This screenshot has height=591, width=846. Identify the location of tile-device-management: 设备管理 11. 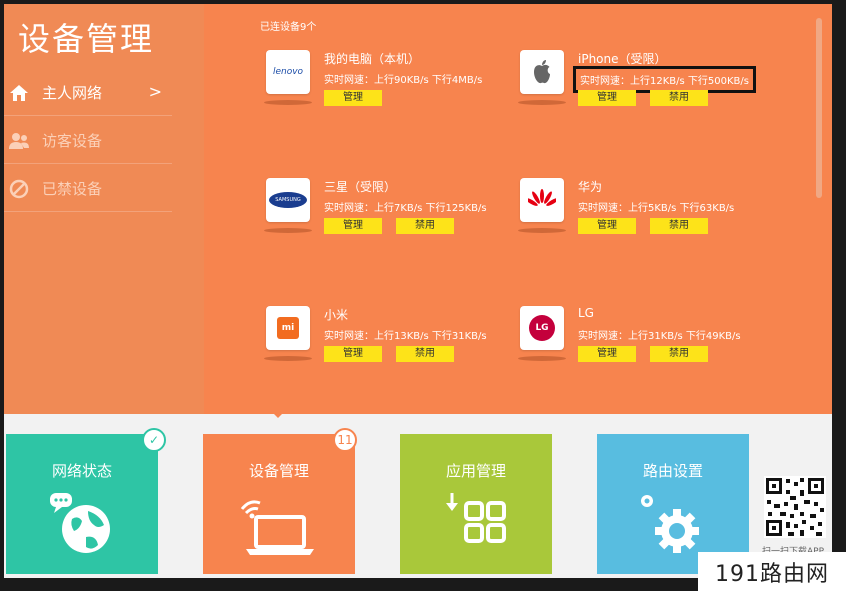
(280, 501).